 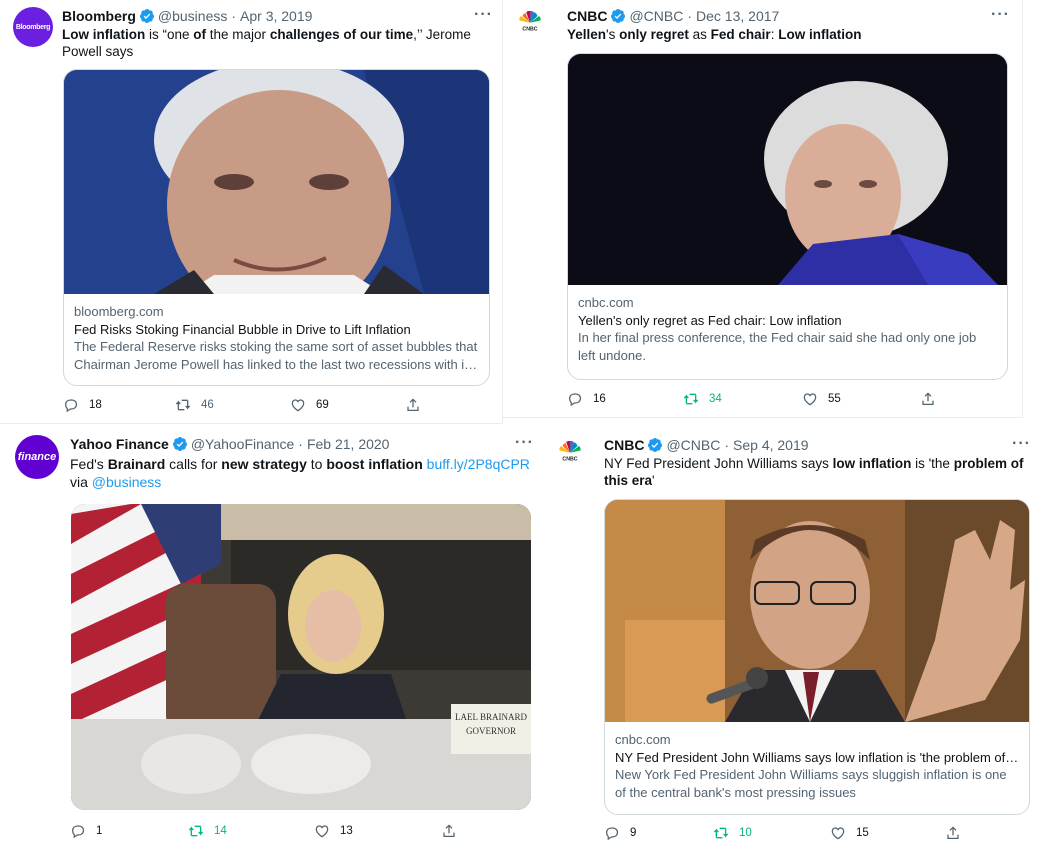 I want to click on text-bold: of, so click(x=200, y=34).